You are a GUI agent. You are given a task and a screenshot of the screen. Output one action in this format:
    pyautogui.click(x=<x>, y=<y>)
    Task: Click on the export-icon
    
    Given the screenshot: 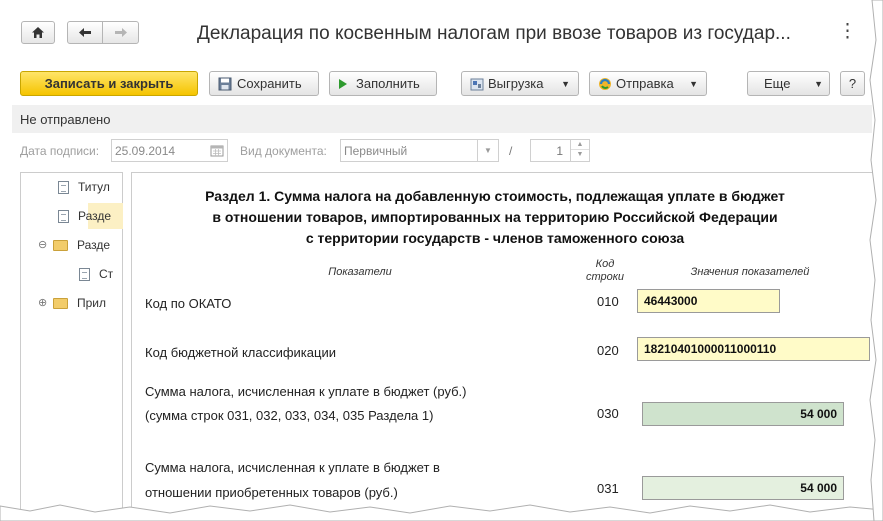 What is the action you would take?
    pyautogui.click(x=477, y=84)
    